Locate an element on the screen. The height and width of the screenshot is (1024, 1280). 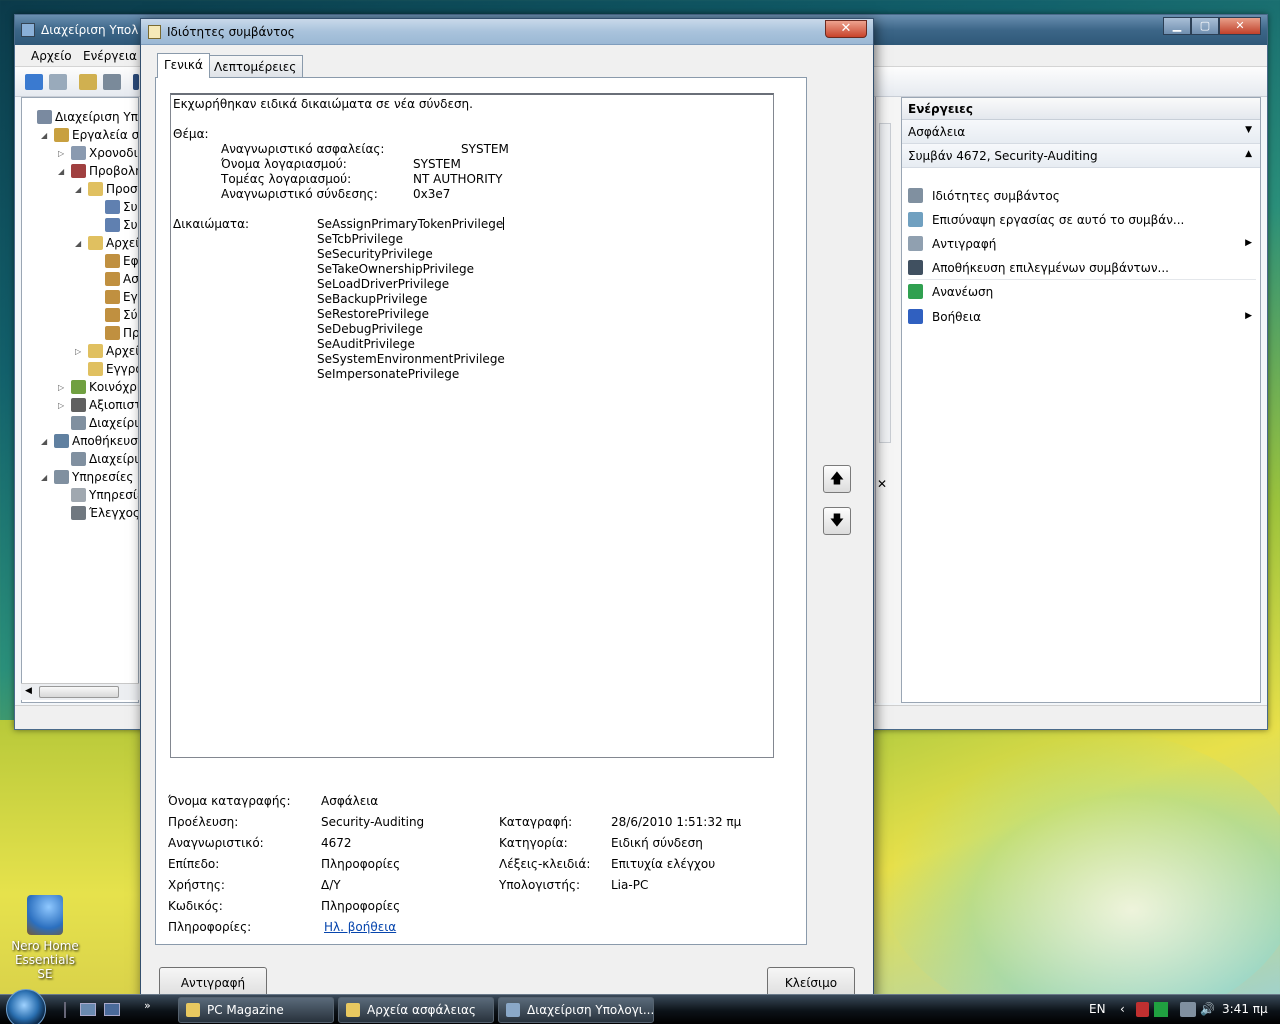
up-folder-icon is located at coordinates (88, 82).